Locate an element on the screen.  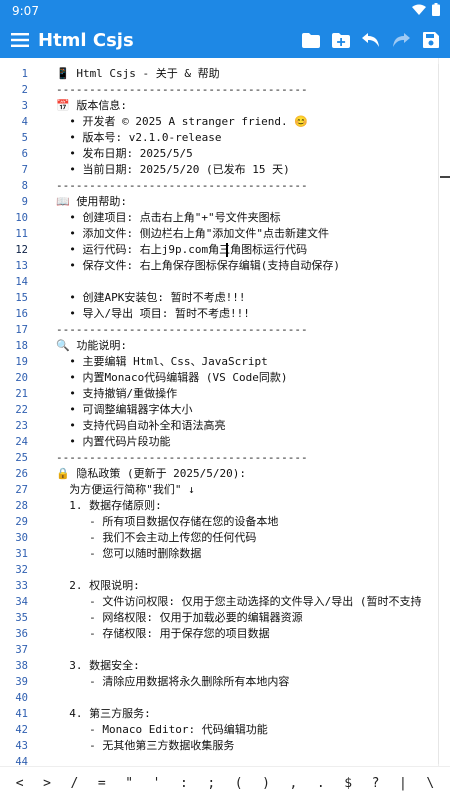
editor-scrollbar is located at coordinates (444, 414).